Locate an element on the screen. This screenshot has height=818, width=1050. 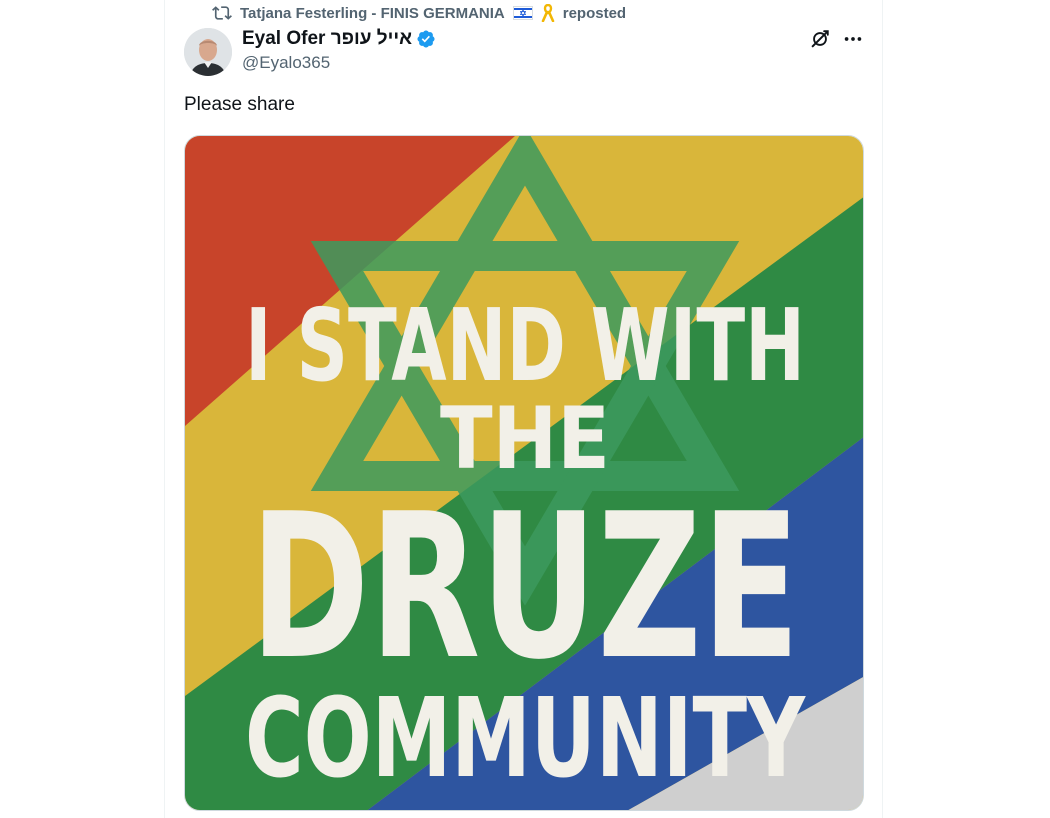
author-block: Eyal Ofer אייל עופר @Eyalo365 is located at coordinates (339, 50).